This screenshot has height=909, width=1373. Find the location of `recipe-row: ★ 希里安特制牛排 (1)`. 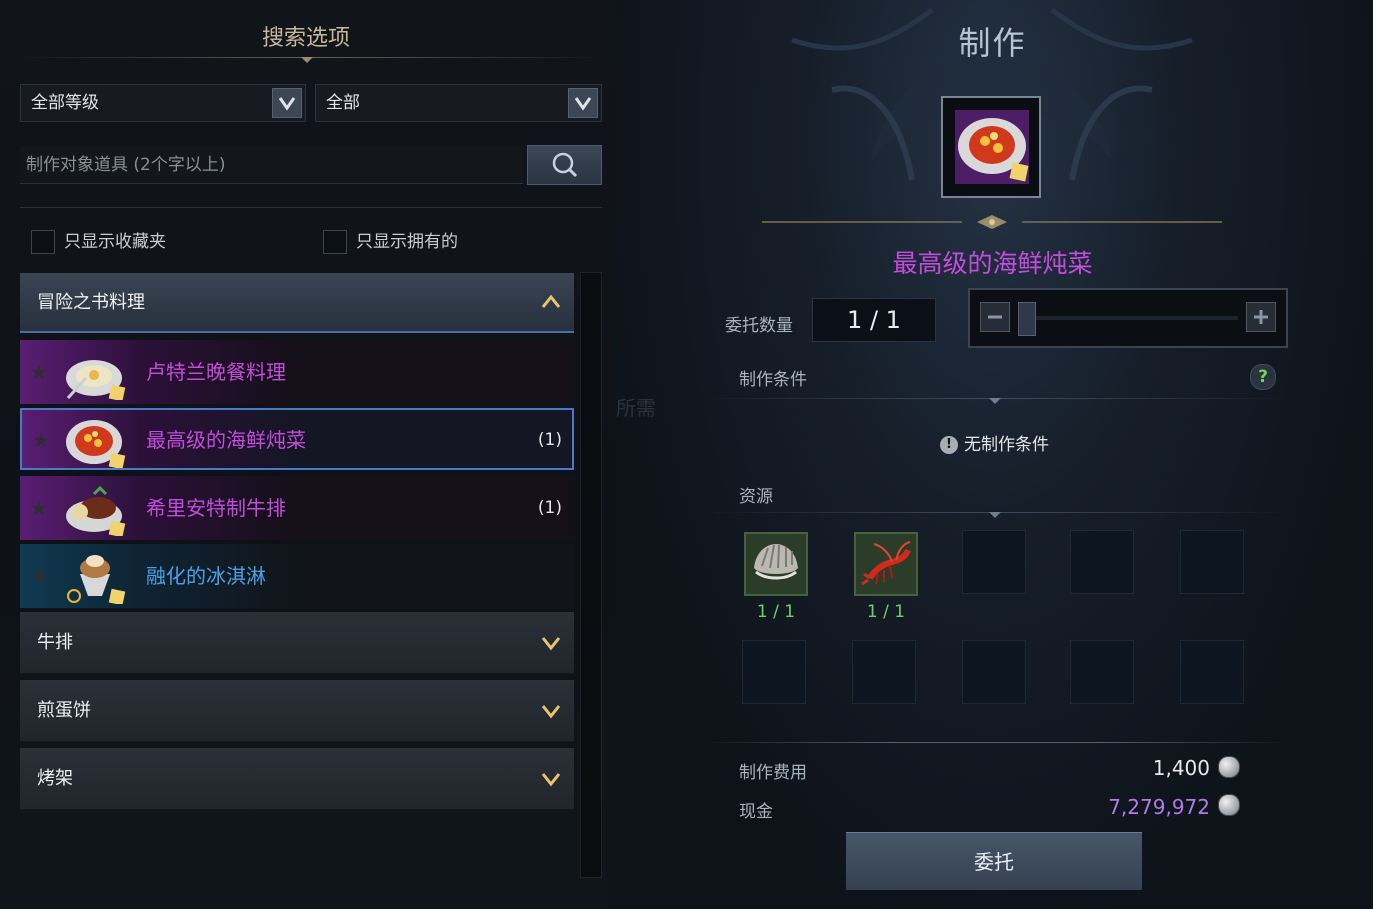

recipe-row: ★ 希里安特制牛排 (1) is located at coordinates (297, 508).